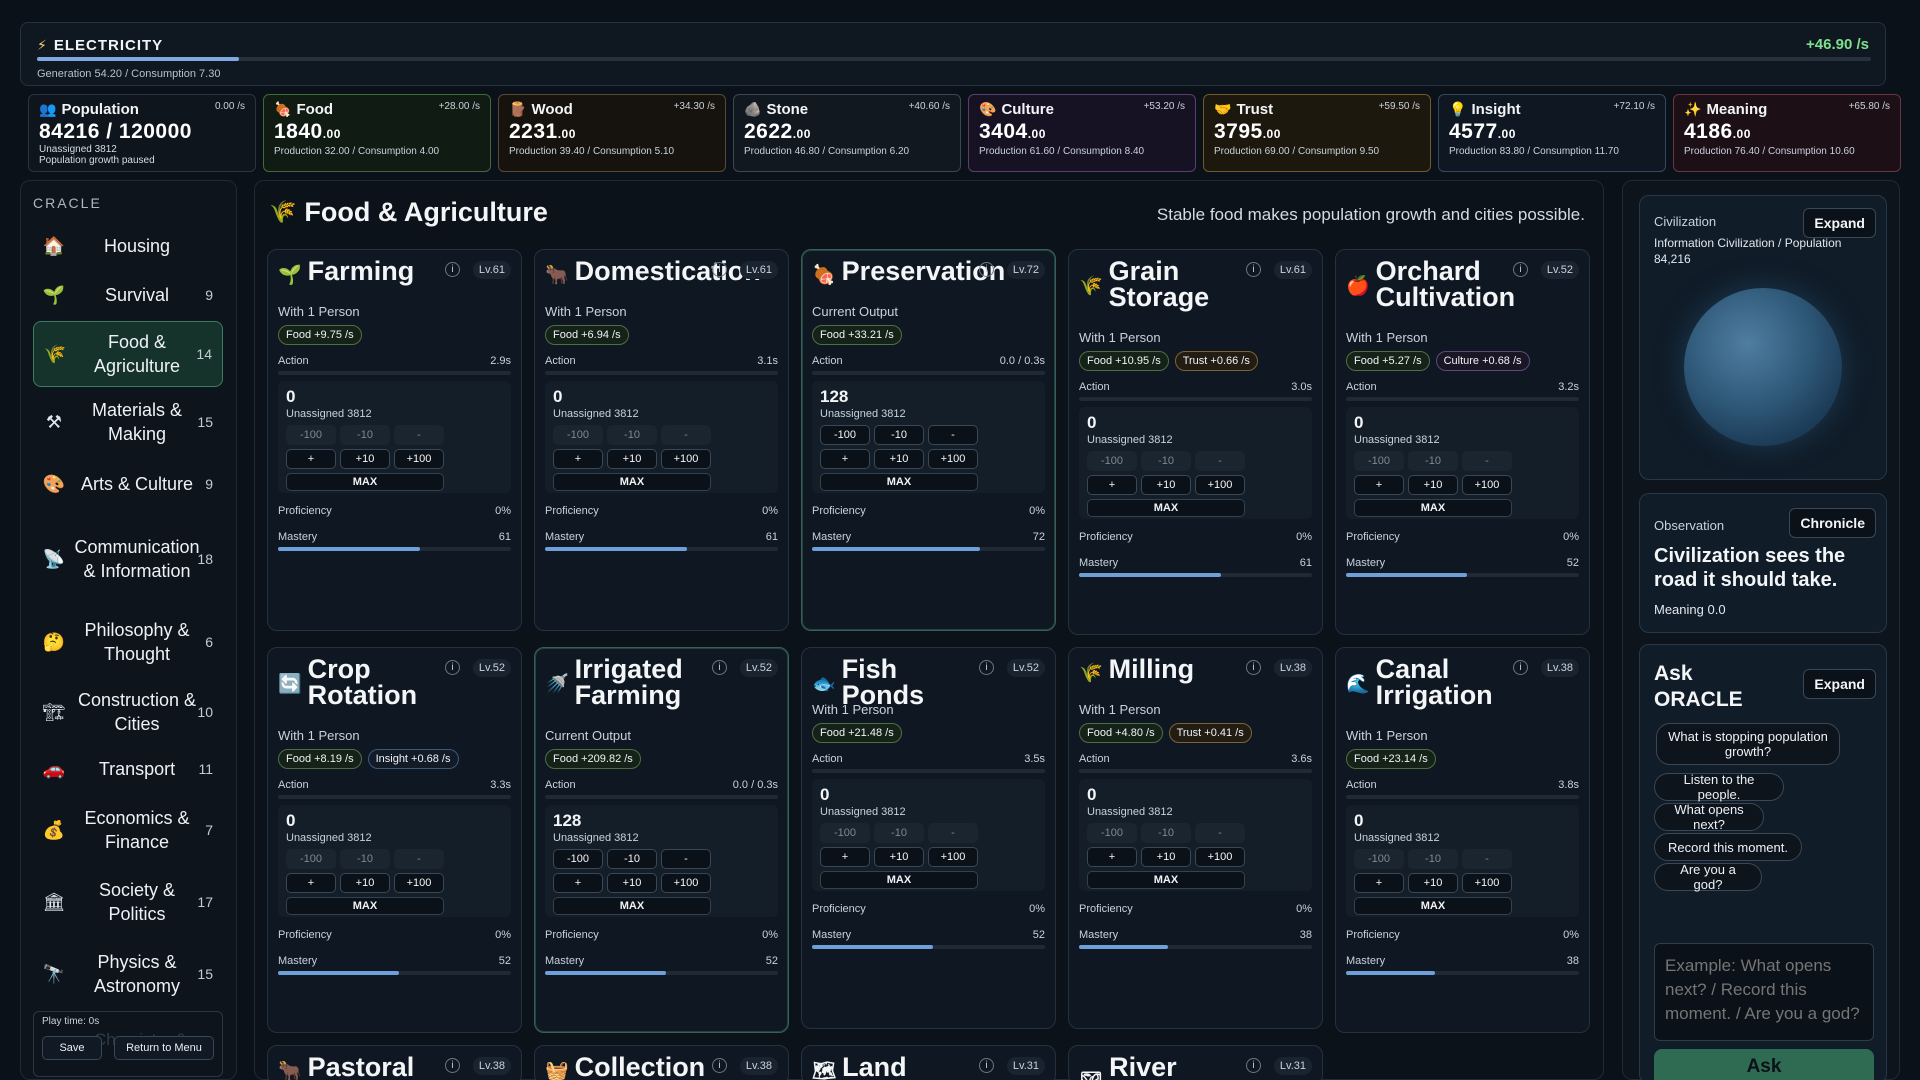 This screenshot has width=1920, height=1080. I want to click on sidebar-item-communication-and-information: 📡 Communication & Information 18, so click(128, 559).